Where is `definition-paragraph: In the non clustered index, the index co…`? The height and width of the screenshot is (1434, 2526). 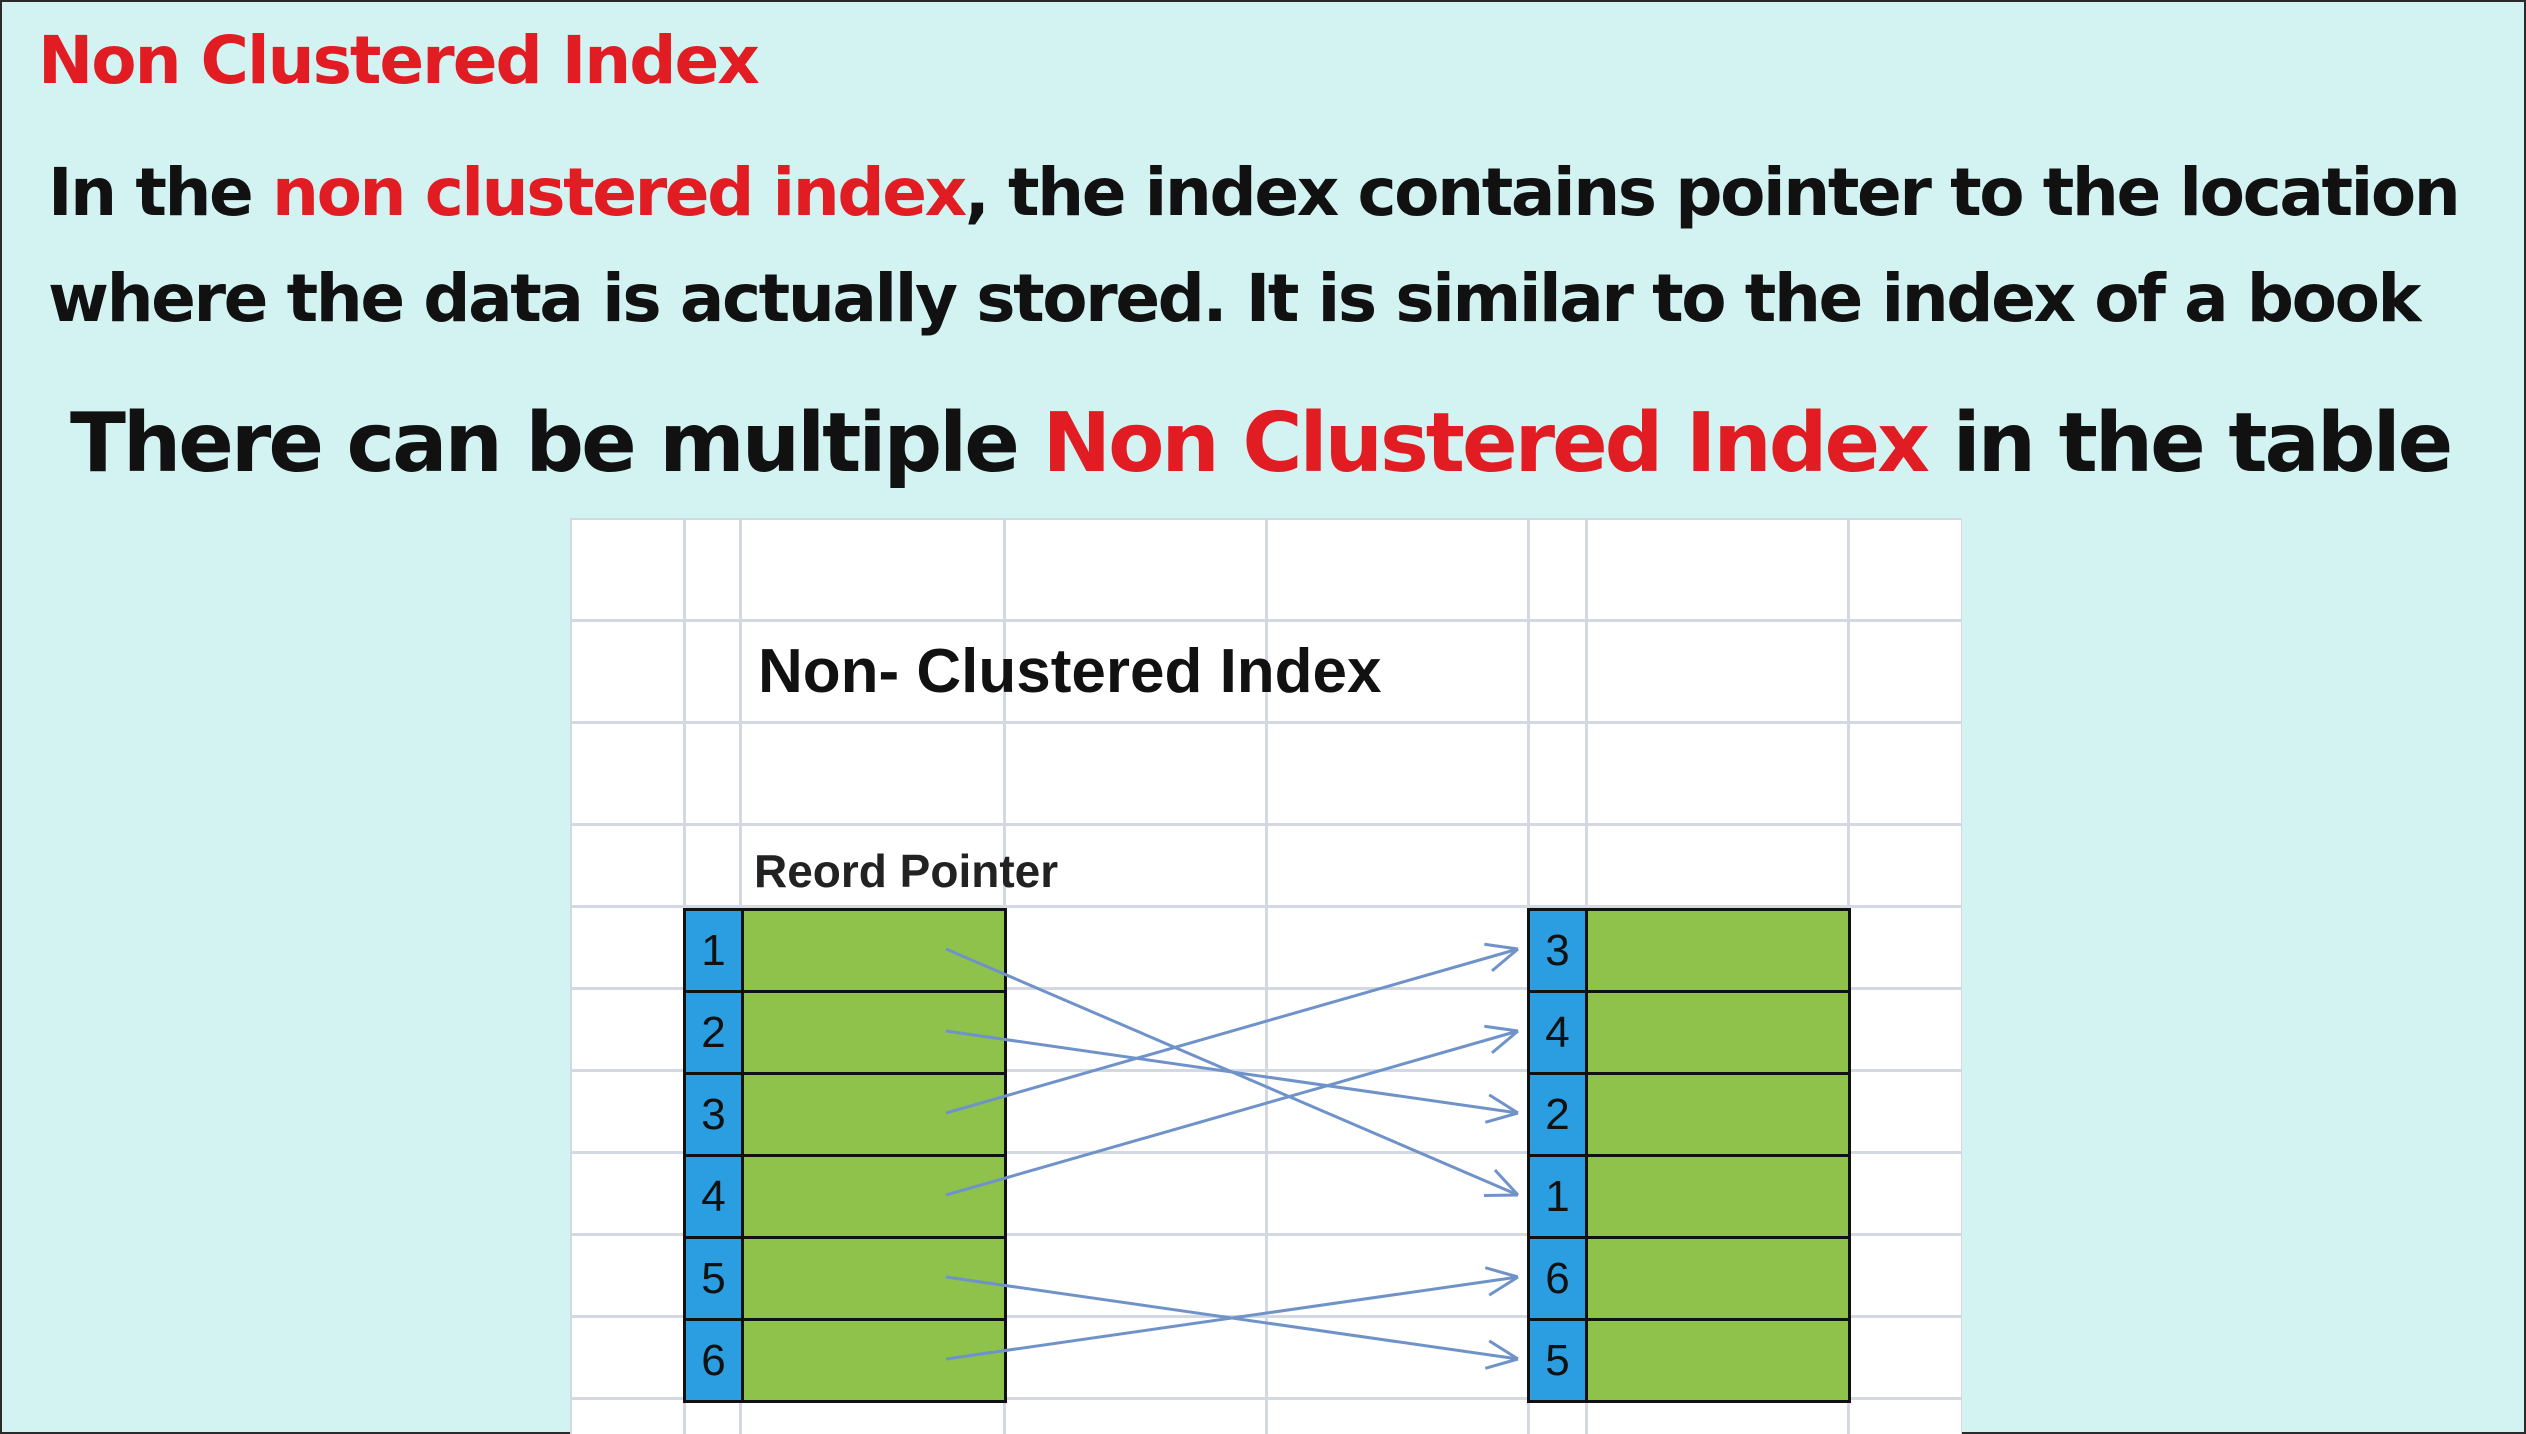 definition-paragraph: In the non clustered index, the index co… is located at coordinates (1258, 246).